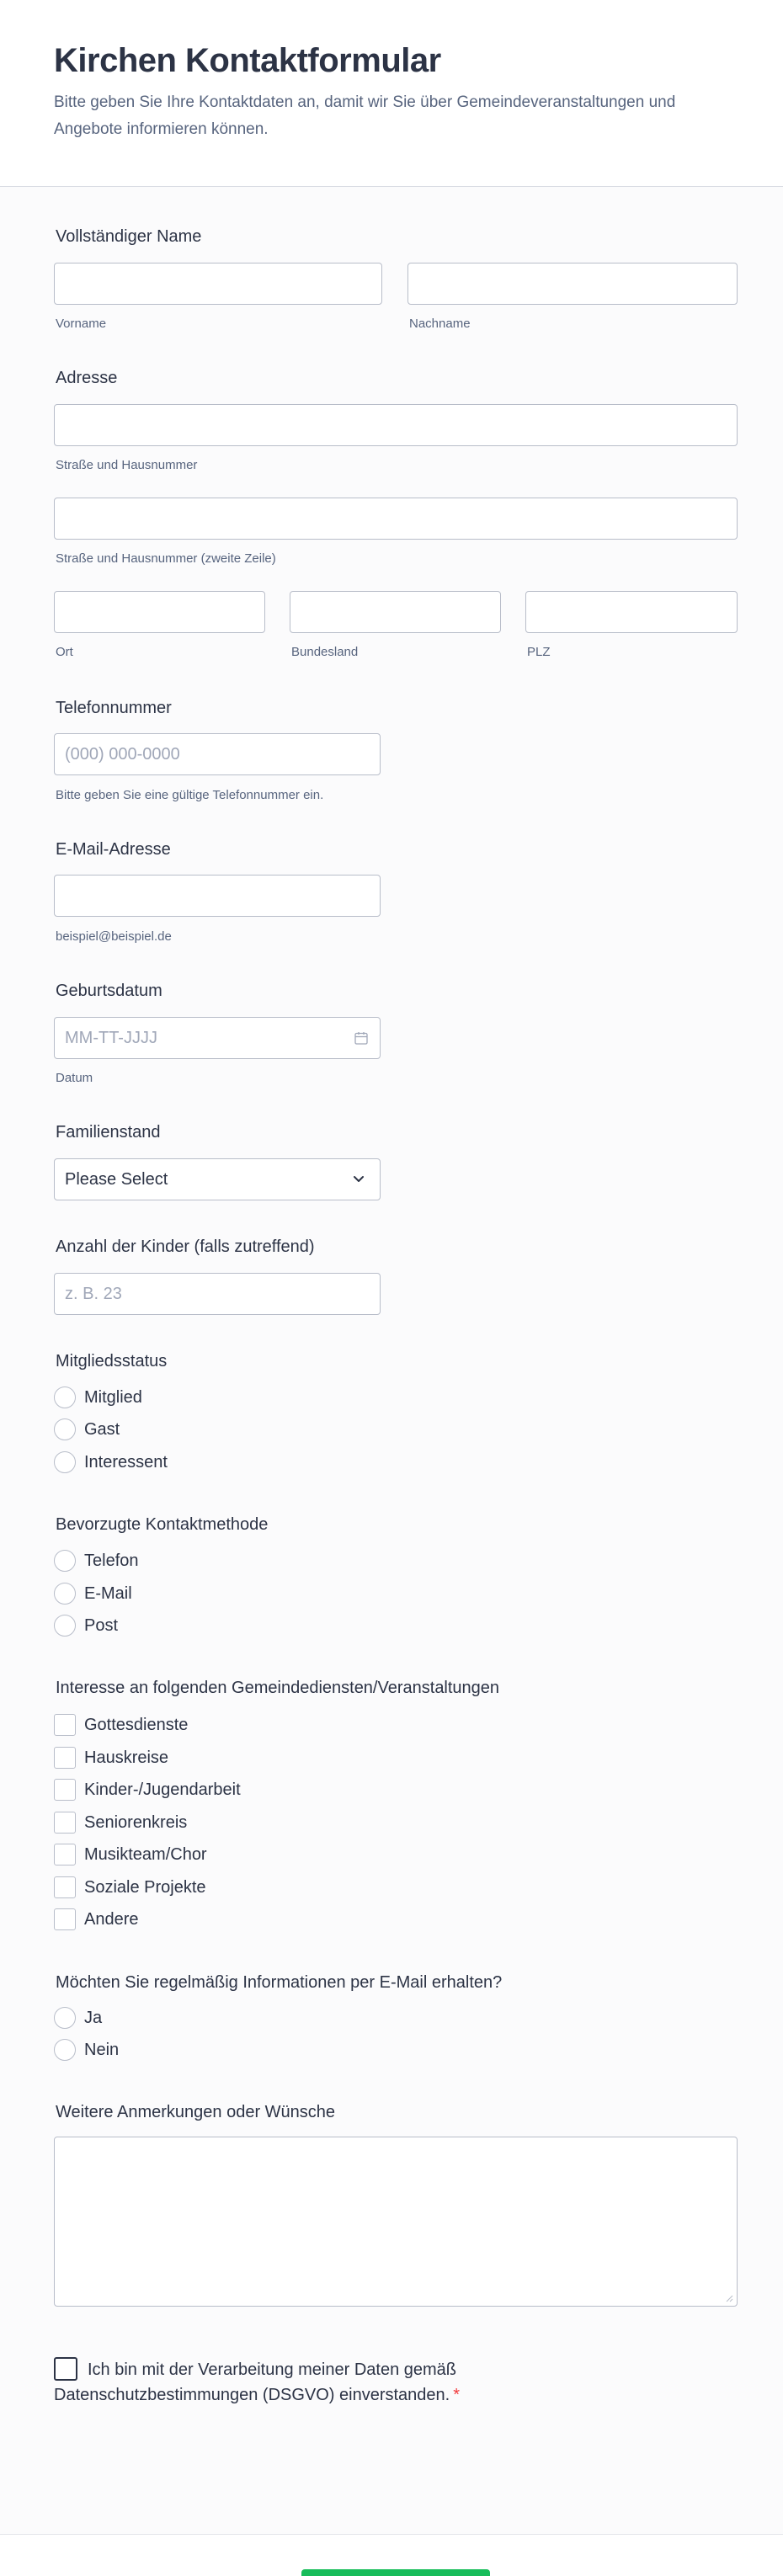  I want to click on checkbox-option-kinder-jugendarbeit: Kinder-/Jugendarbeit, so click(147, 1790).